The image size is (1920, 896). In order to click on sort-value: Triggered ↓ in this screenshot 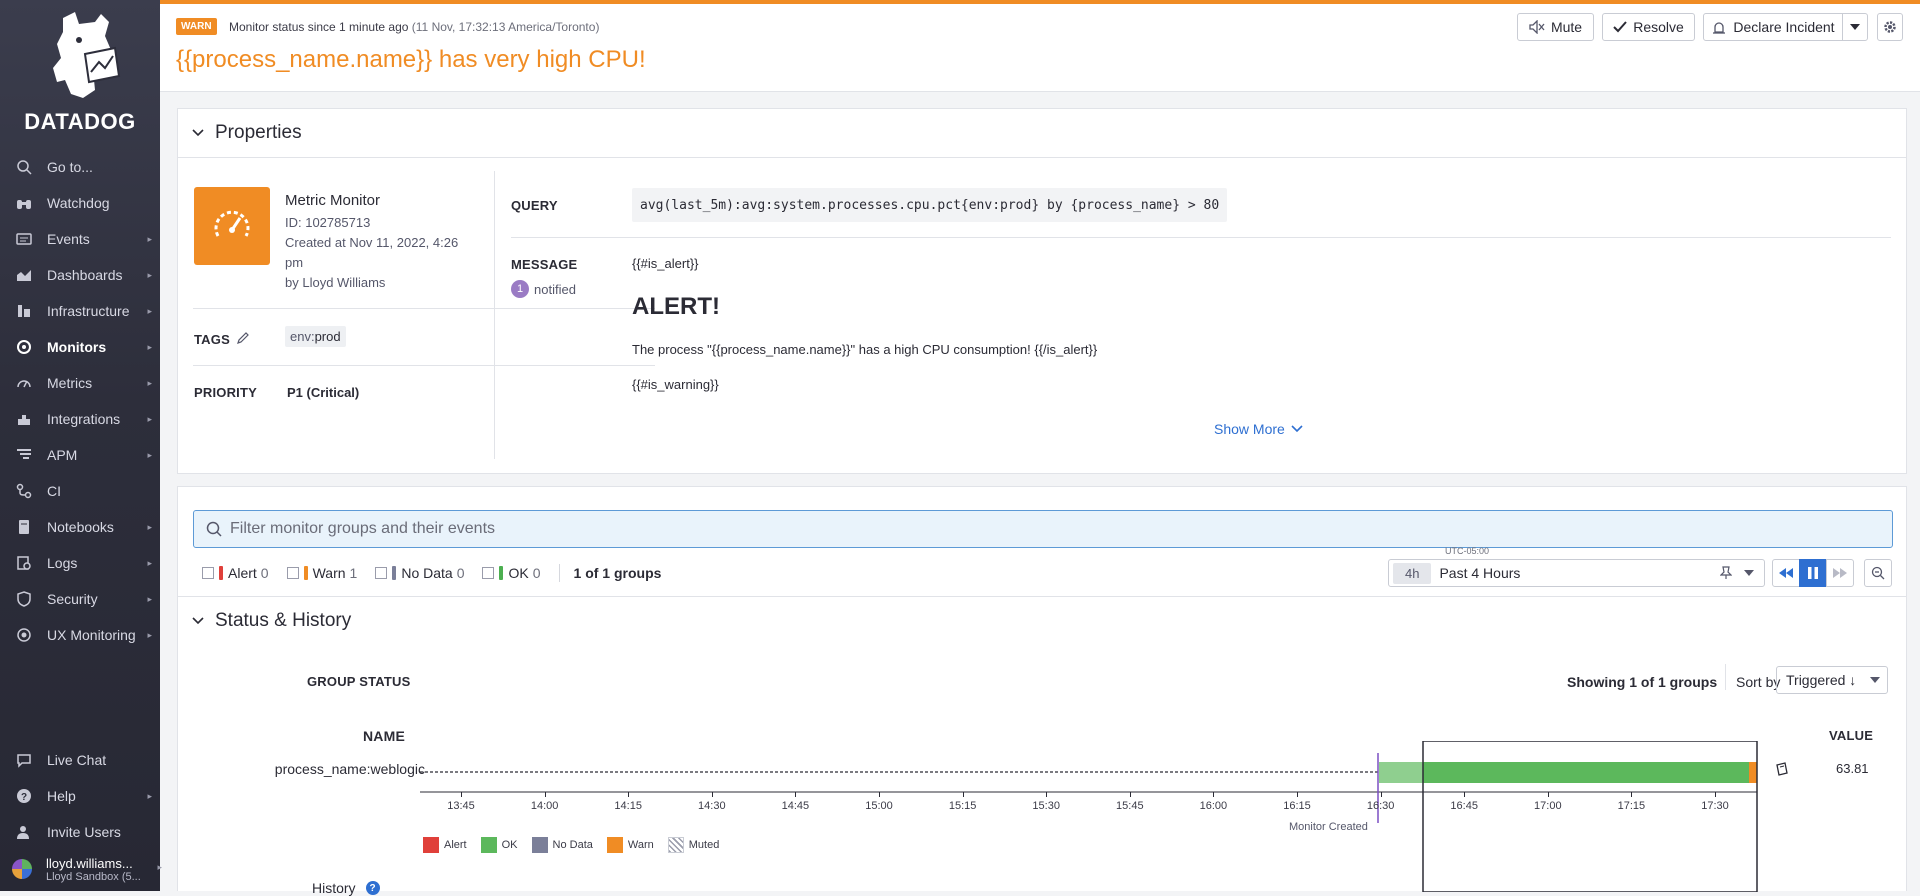, I will do `click(1821, 680)`.